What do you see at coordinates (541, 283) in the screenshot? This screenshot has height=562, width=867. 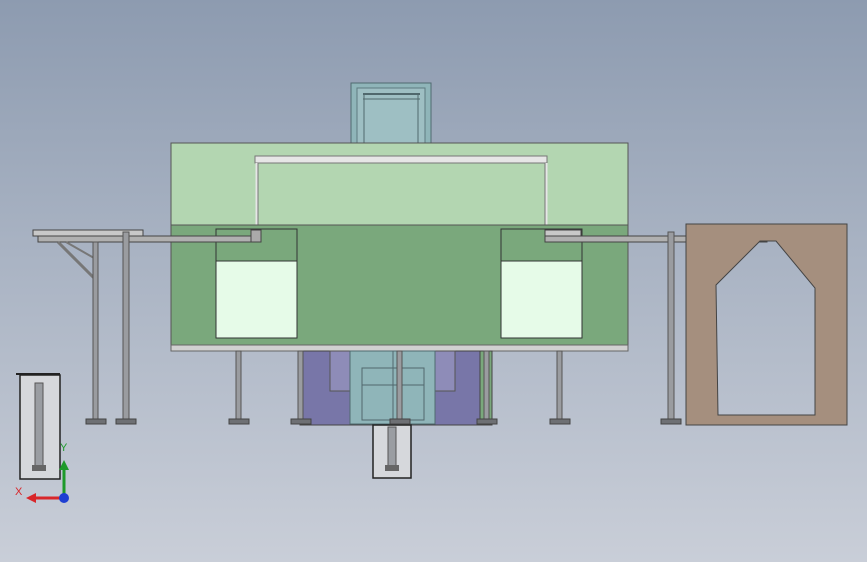 I see `right-window` at bounding box center [541, 283].